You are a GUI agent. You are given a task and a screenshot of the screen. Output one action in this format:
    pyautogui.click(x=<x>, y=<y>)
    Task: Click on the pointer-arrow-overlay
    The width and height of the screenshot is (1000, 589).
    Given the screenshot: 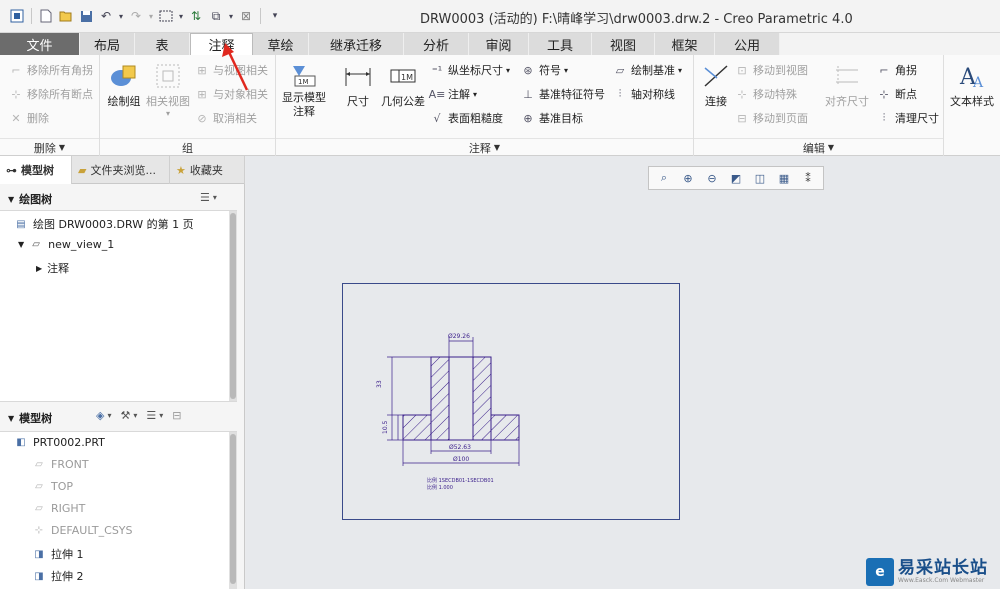 What is the action you would take?
    pyautogui.click(x=235, y=67)
    